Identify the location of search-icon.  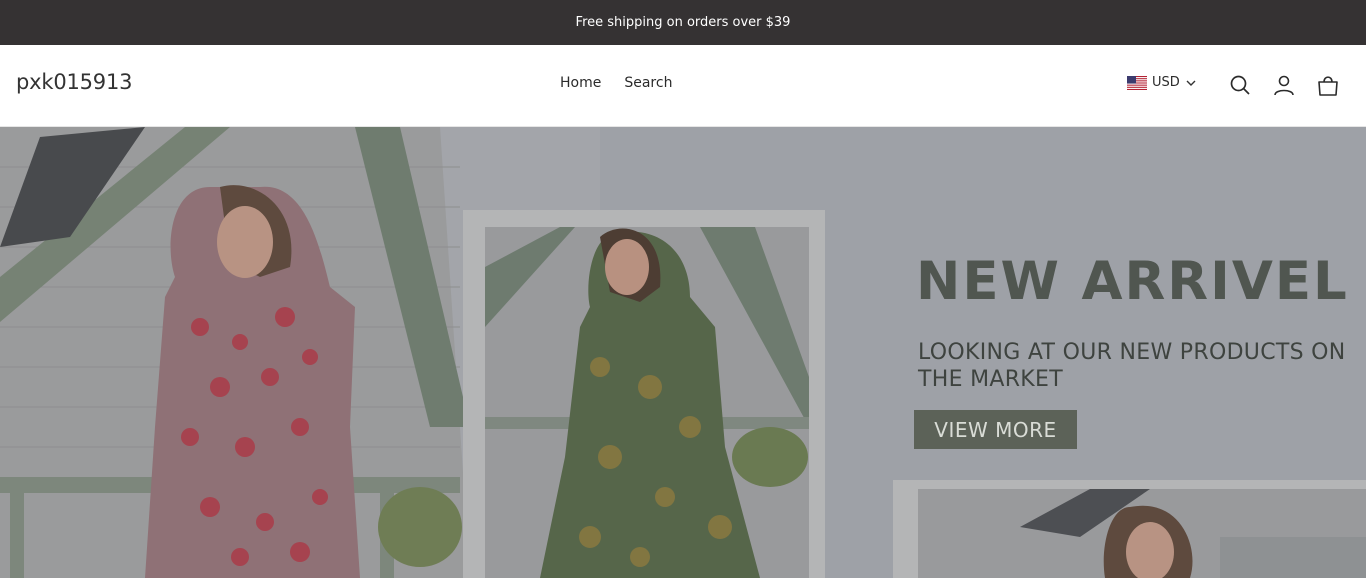
(1240, 85).